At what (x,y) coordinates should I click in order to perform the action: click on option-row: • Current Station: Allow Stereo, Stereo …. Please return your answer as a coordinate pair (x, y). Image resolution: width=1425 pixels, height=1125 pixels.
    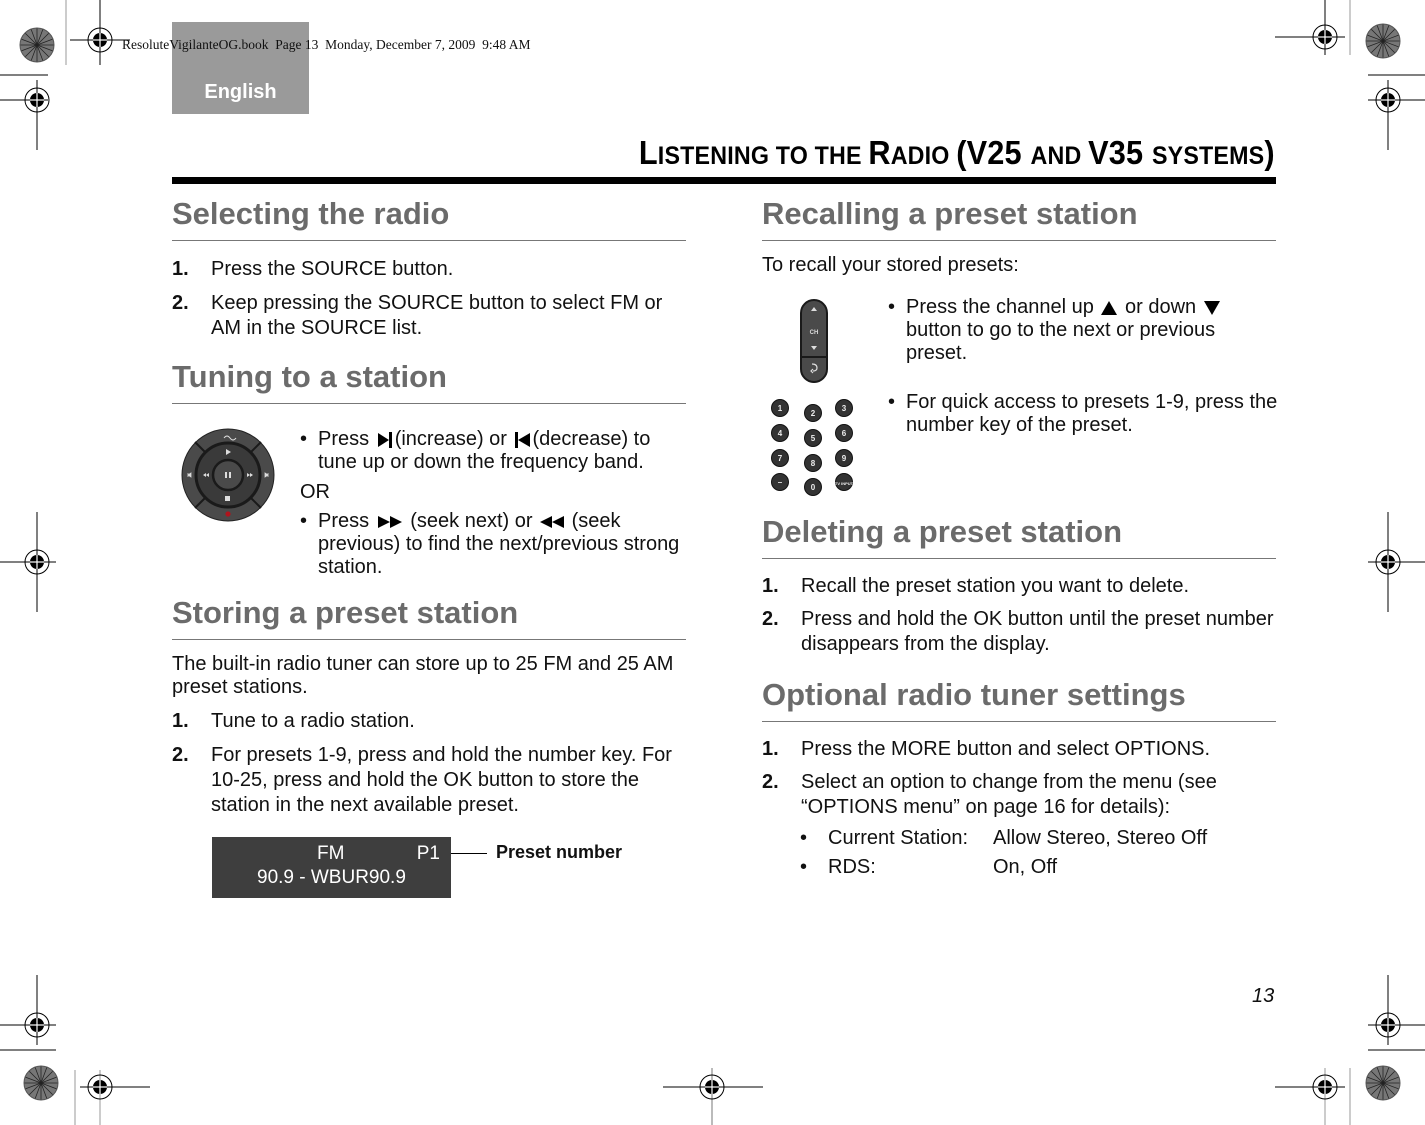
    Looking at the image, I should click on (1019, 838).